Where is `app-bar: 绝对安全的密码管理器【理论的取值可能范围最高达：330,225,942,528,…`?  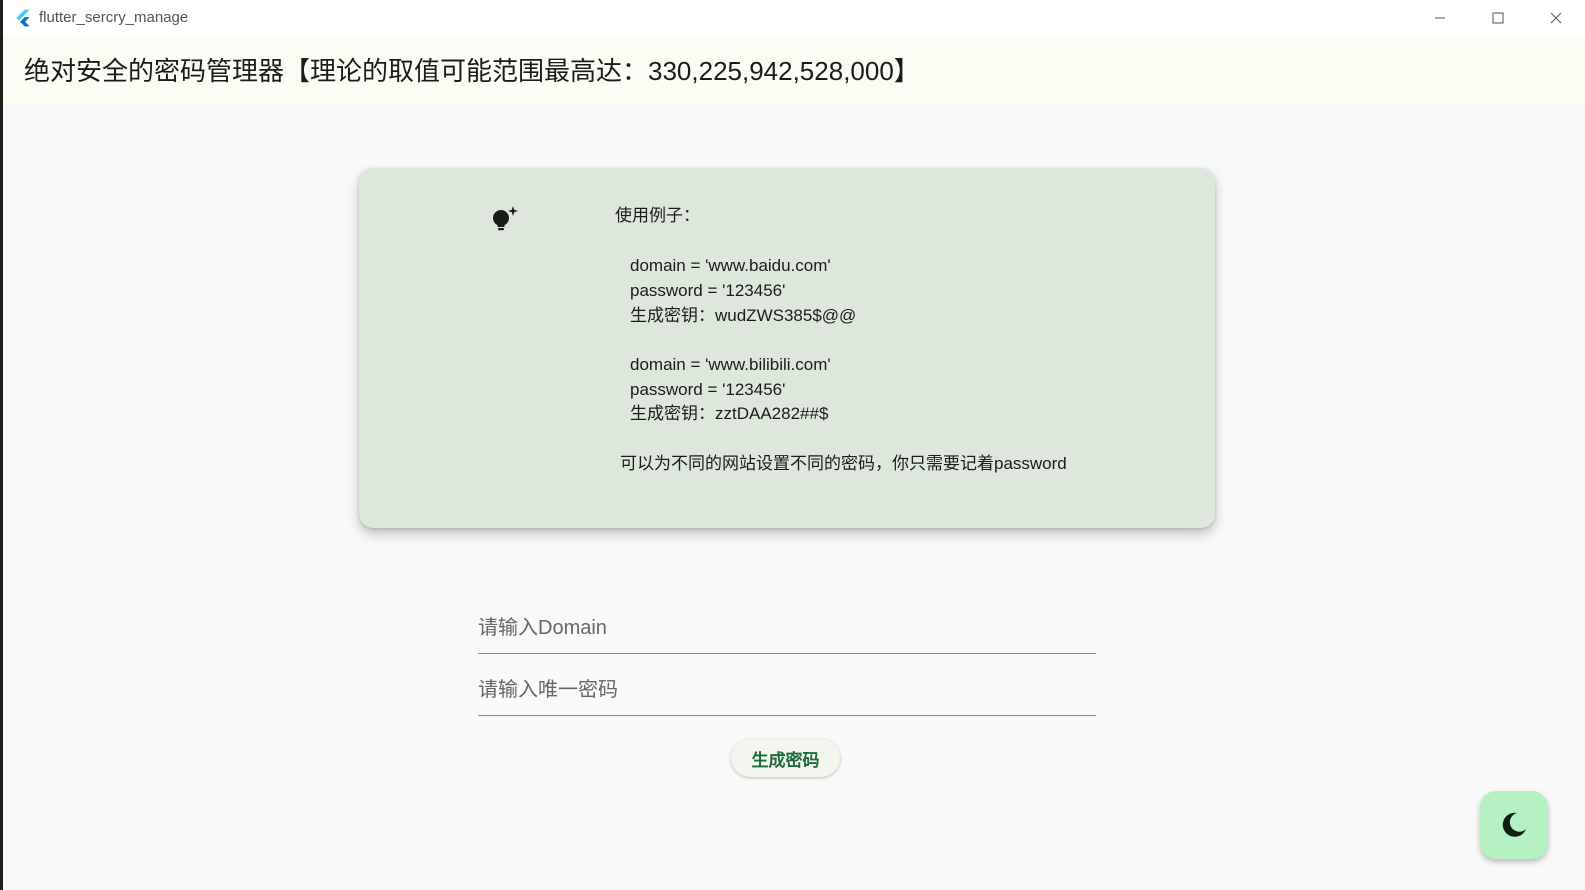
app-bar: 绝对安全的密码管理器【理论的取值可能范围最高达：330,225,942,528,… is located at coordinates (794, 69).